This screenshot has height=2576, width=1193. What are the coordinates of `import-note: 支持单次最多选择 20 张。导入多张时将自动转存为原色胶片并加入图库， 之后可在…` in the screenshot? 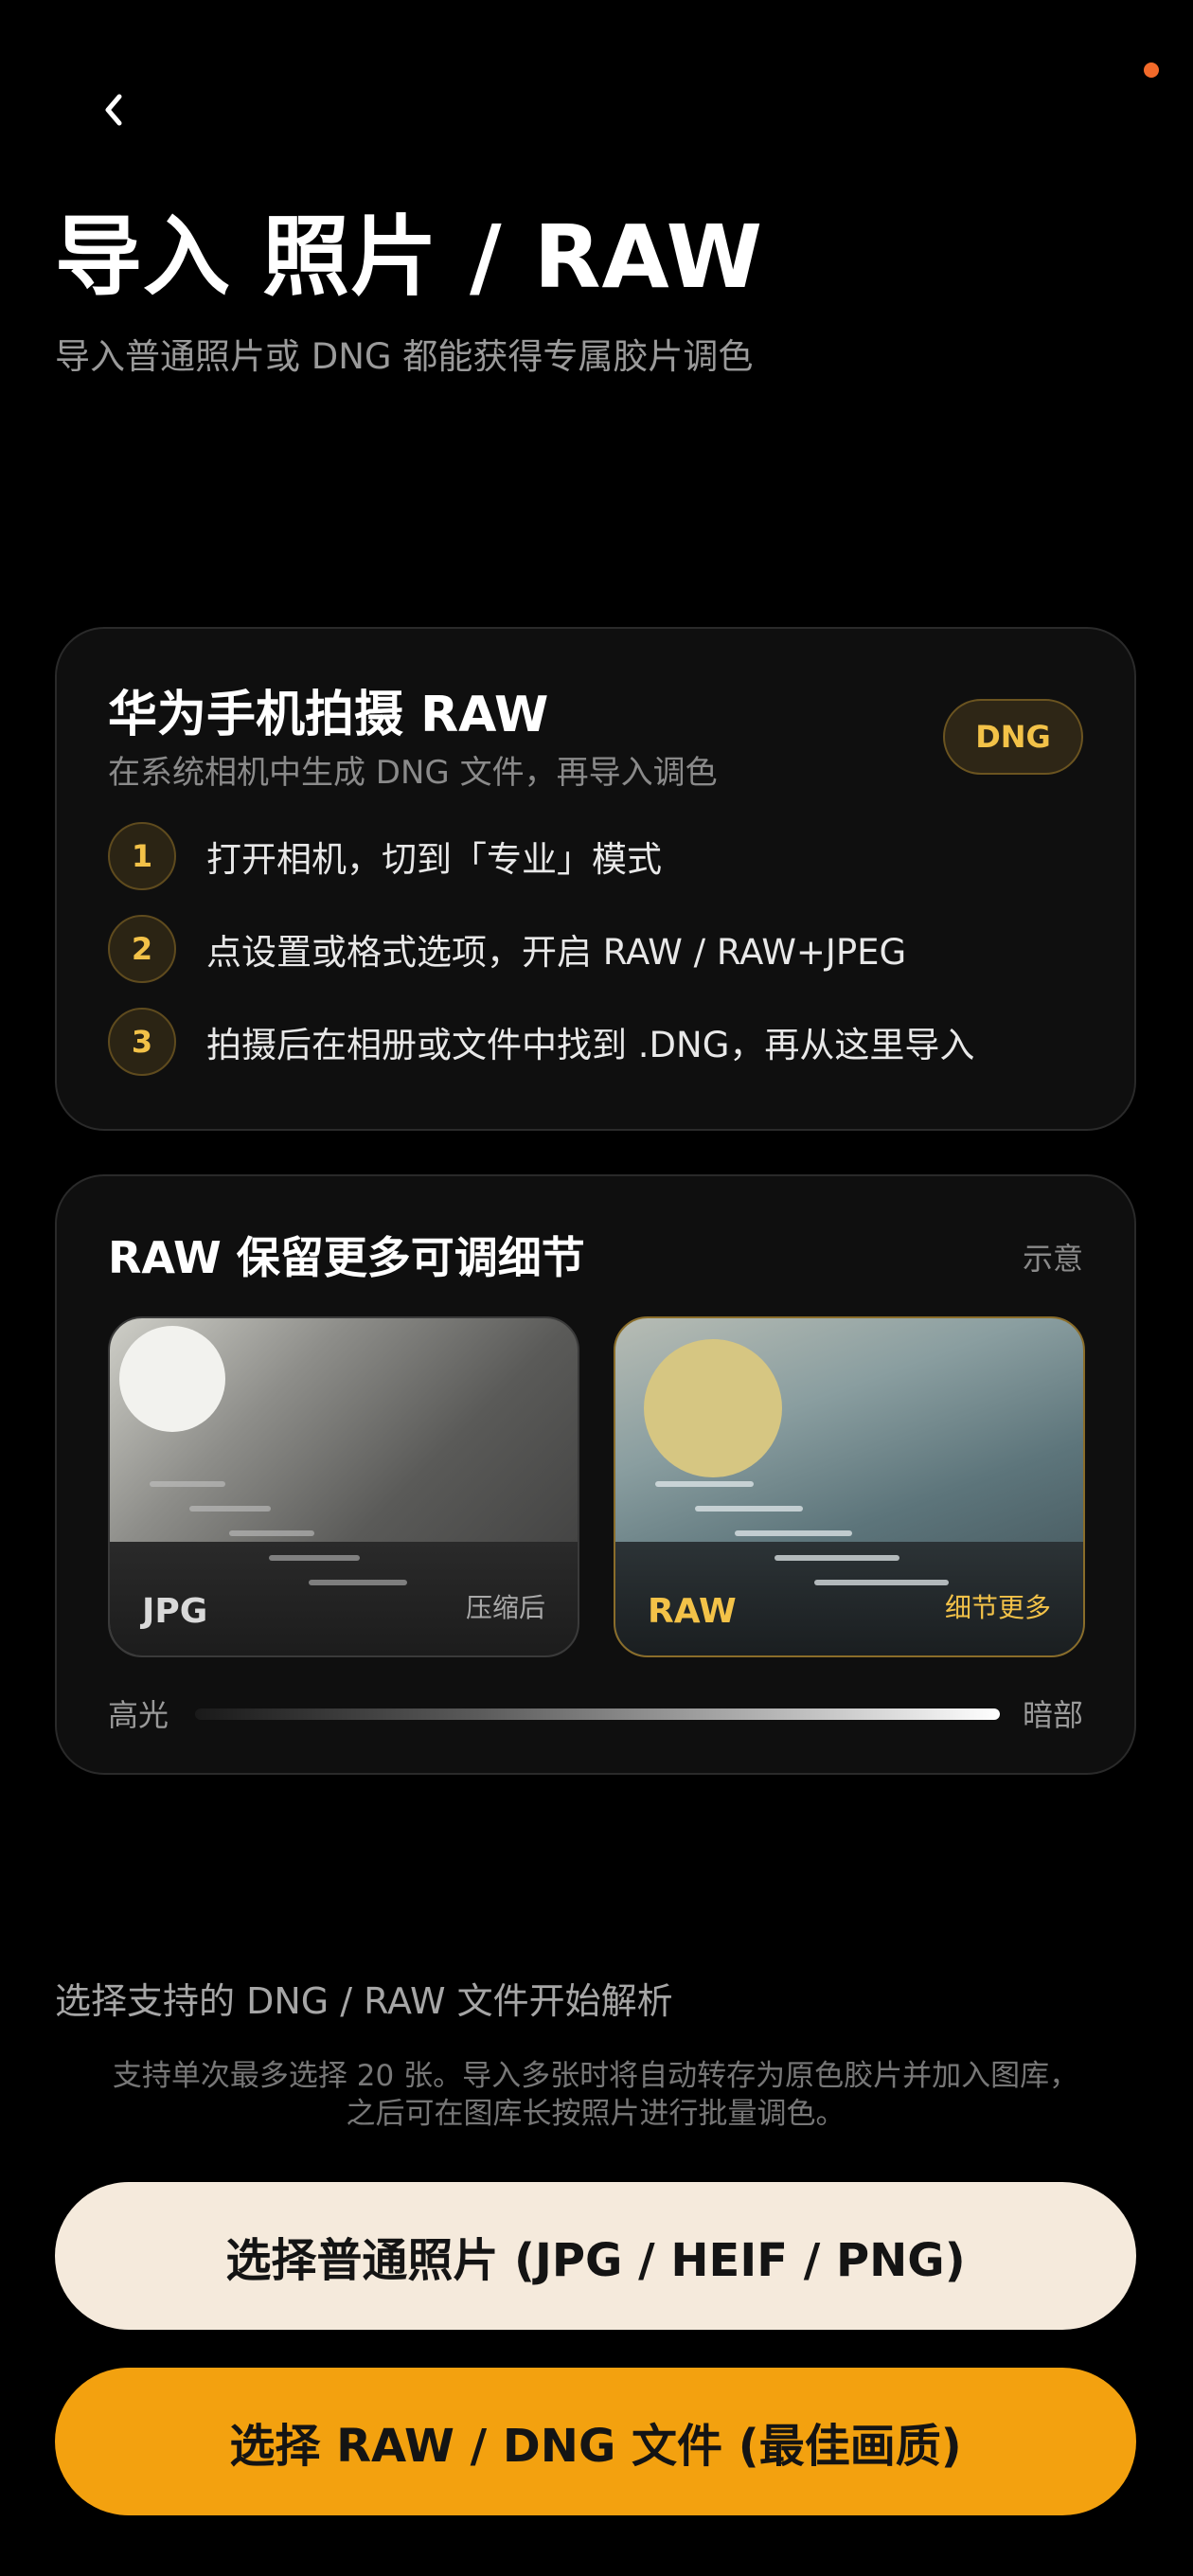 It's located at (595, 2095).